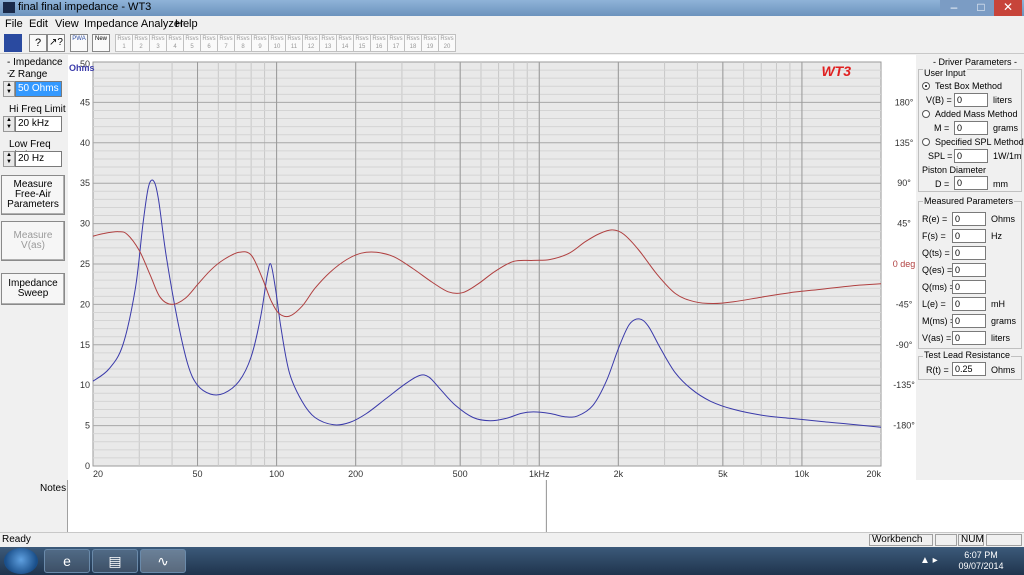  What do you see at coordinates (934, 236) in the screenshot?
I see `measured-label: F(s) =` at bounding box center [934, 236].